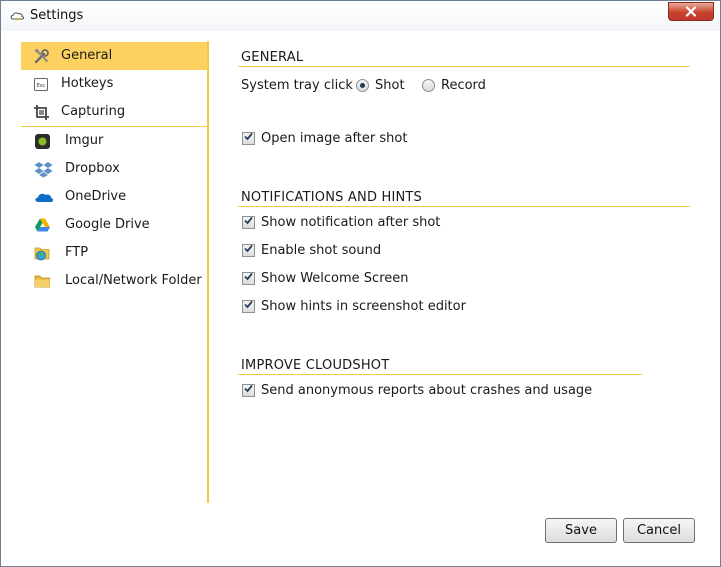  I want to click on sidebar-item-dropbox: Dropbox, so click(114, 169).